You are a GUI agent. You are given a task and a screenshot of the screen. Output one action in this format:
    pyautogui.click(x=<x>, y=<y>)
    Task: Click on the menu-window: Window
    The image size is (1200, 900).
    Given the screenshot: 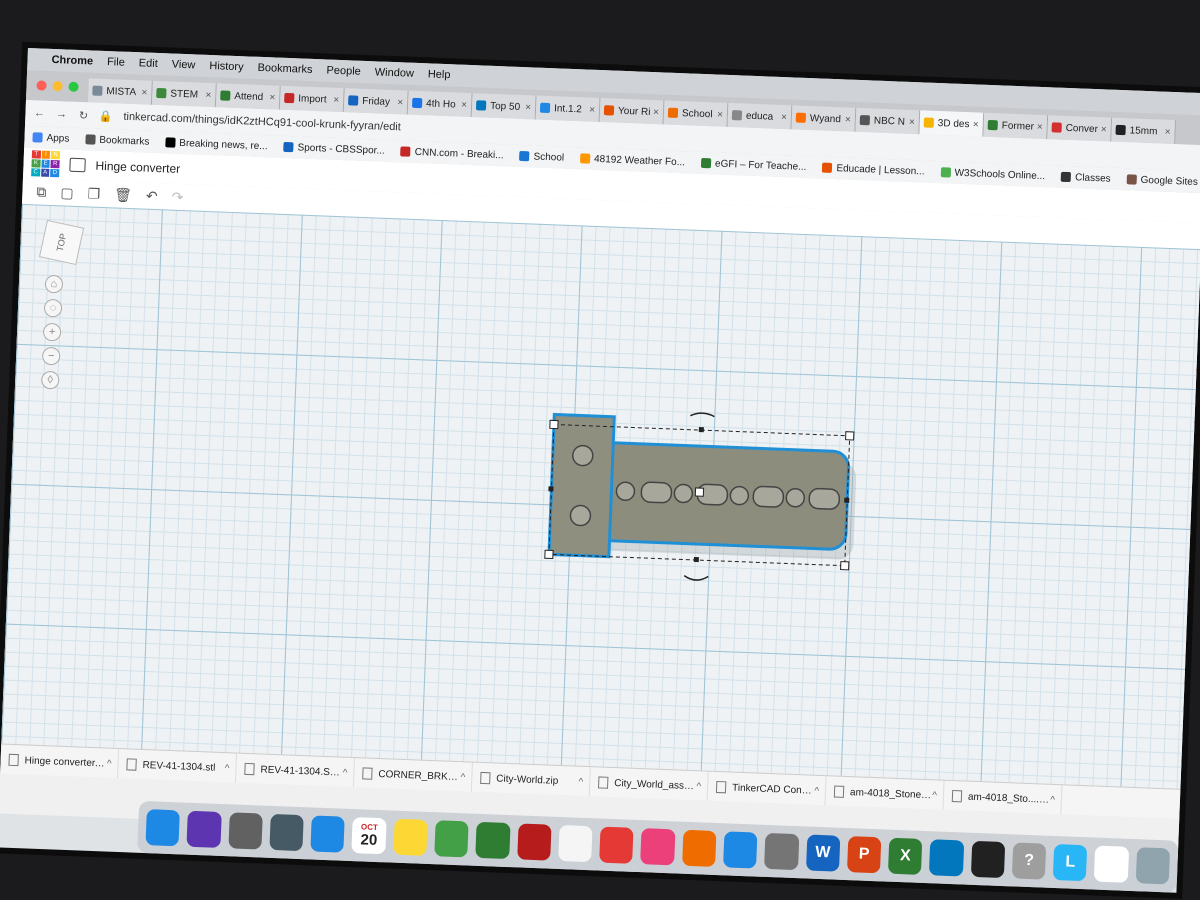 What is the action you would take?
    pyautogui.click(x=395, y=72)
    